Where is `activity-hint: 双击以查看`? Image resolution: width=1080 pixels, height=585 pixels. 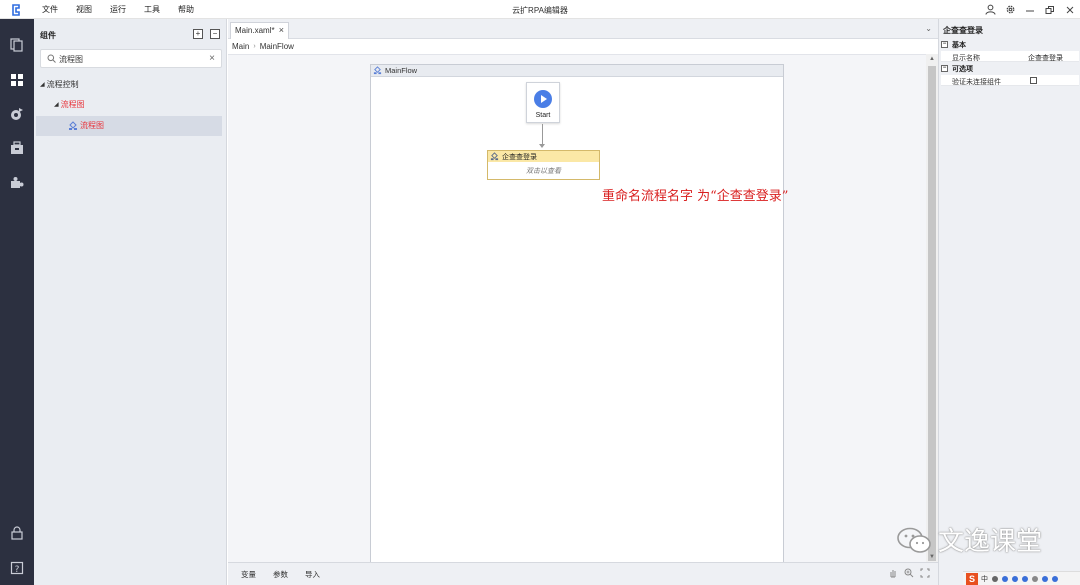
activity-hint: 双击以查看 is located at coordinates (543, 171).